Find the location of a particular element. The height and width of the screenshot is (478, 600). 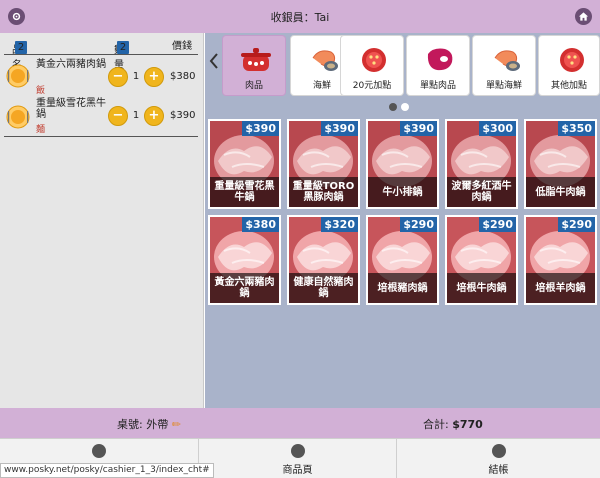

header-divider is located at coordinates (101, 54).